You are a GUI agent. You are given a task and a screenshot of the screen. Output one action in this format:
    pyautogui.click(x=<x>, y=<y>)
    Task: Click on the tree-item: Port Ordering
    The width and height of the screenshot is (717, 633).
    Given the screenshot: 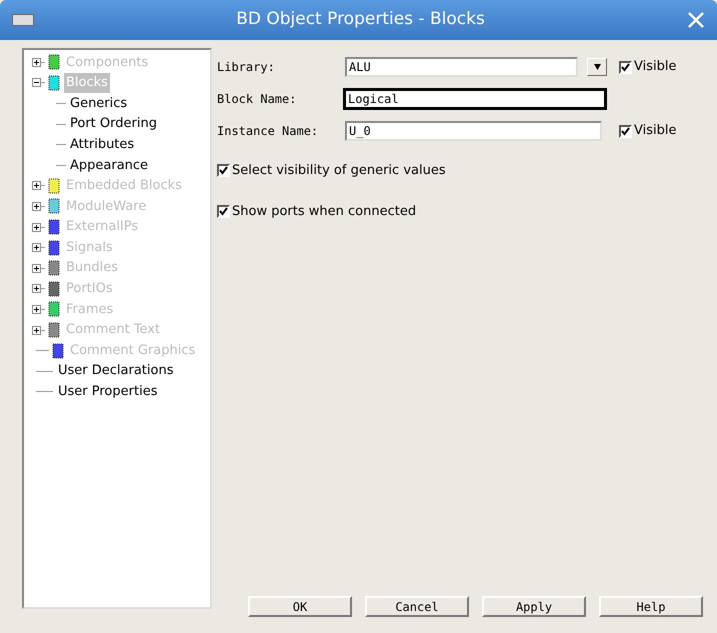 What is the action you would take?
    pyautogui.click(x=113, y=124)
    